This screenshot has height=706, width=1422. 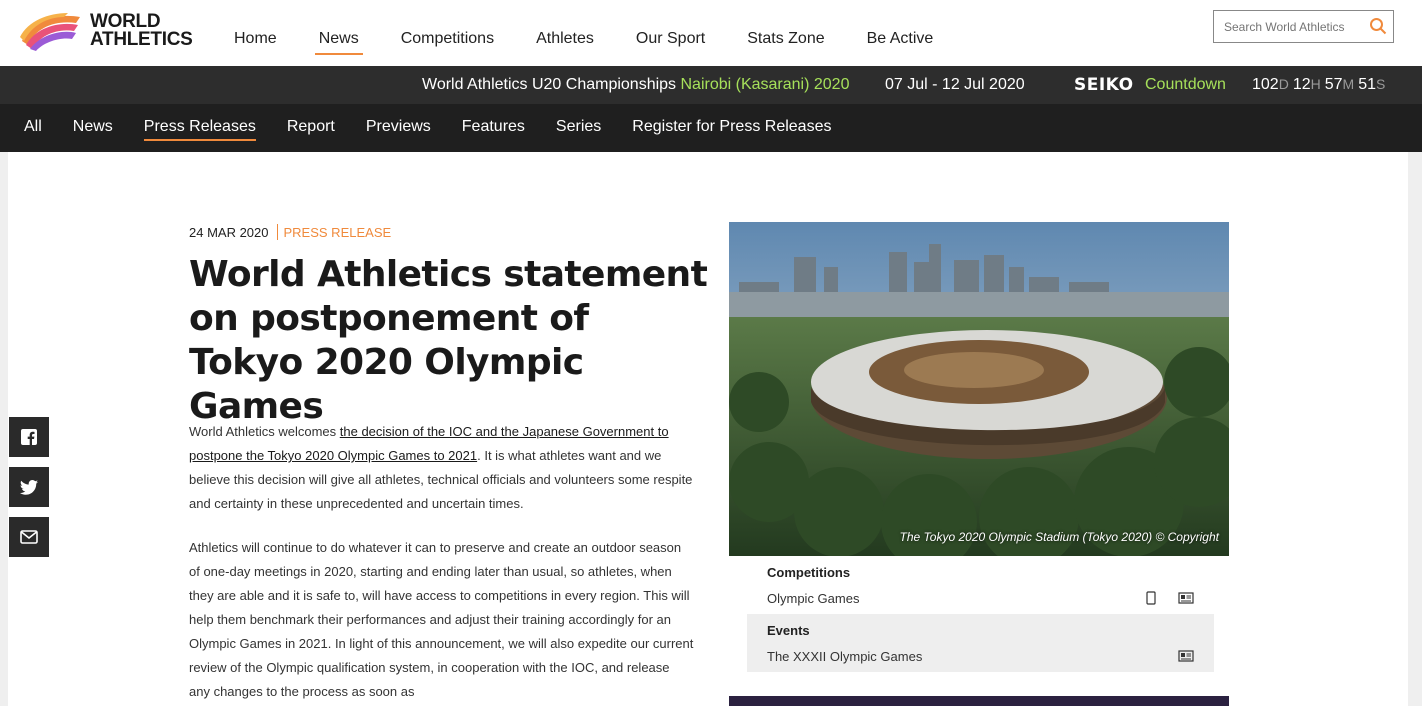 What do you see at coordinates (50, 32) in the screenshot?
I see `world-athletics-logo-icon` at bounding box center [50, 32].